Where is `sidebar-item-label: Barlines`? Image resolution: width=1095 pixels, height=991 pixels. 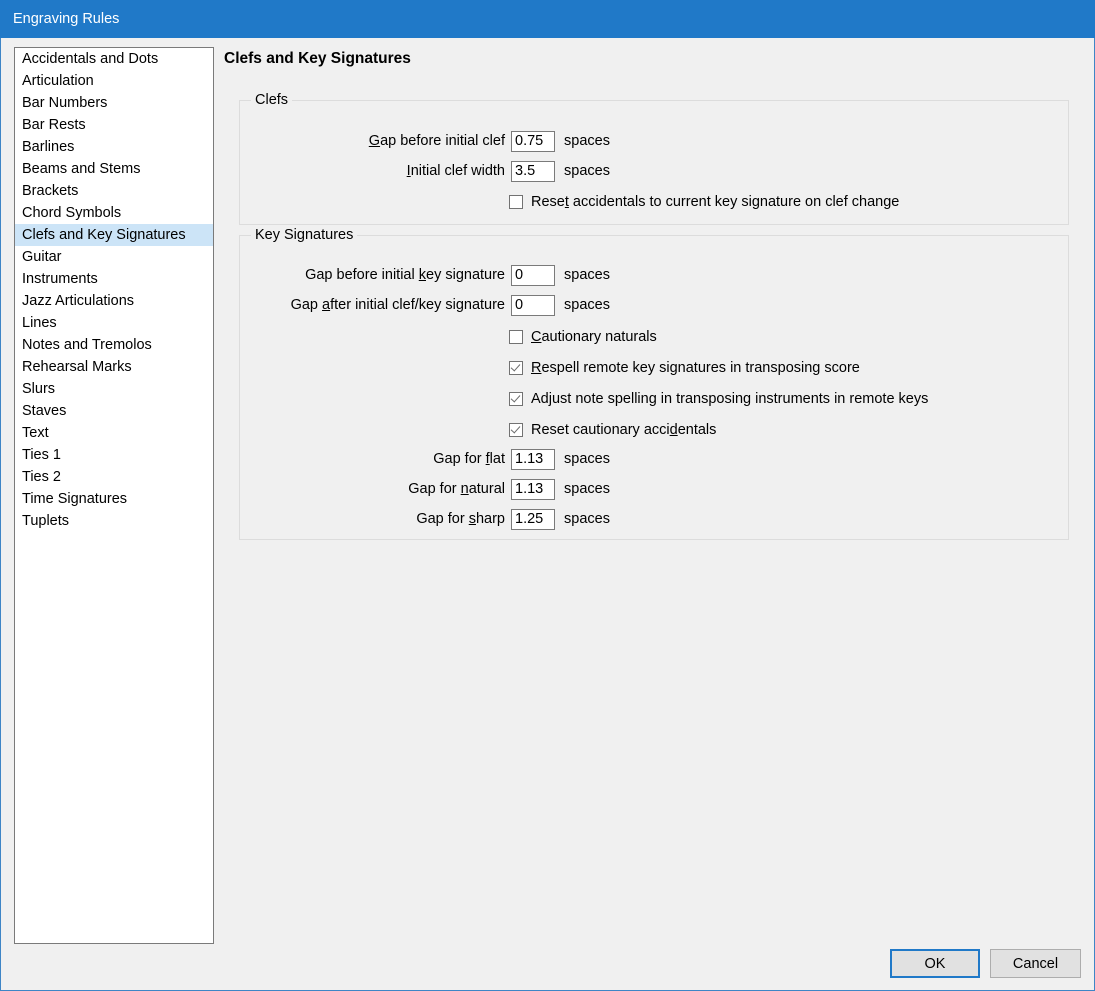
sidebar-item-label: Barlines is located at coordinates (48, 147).